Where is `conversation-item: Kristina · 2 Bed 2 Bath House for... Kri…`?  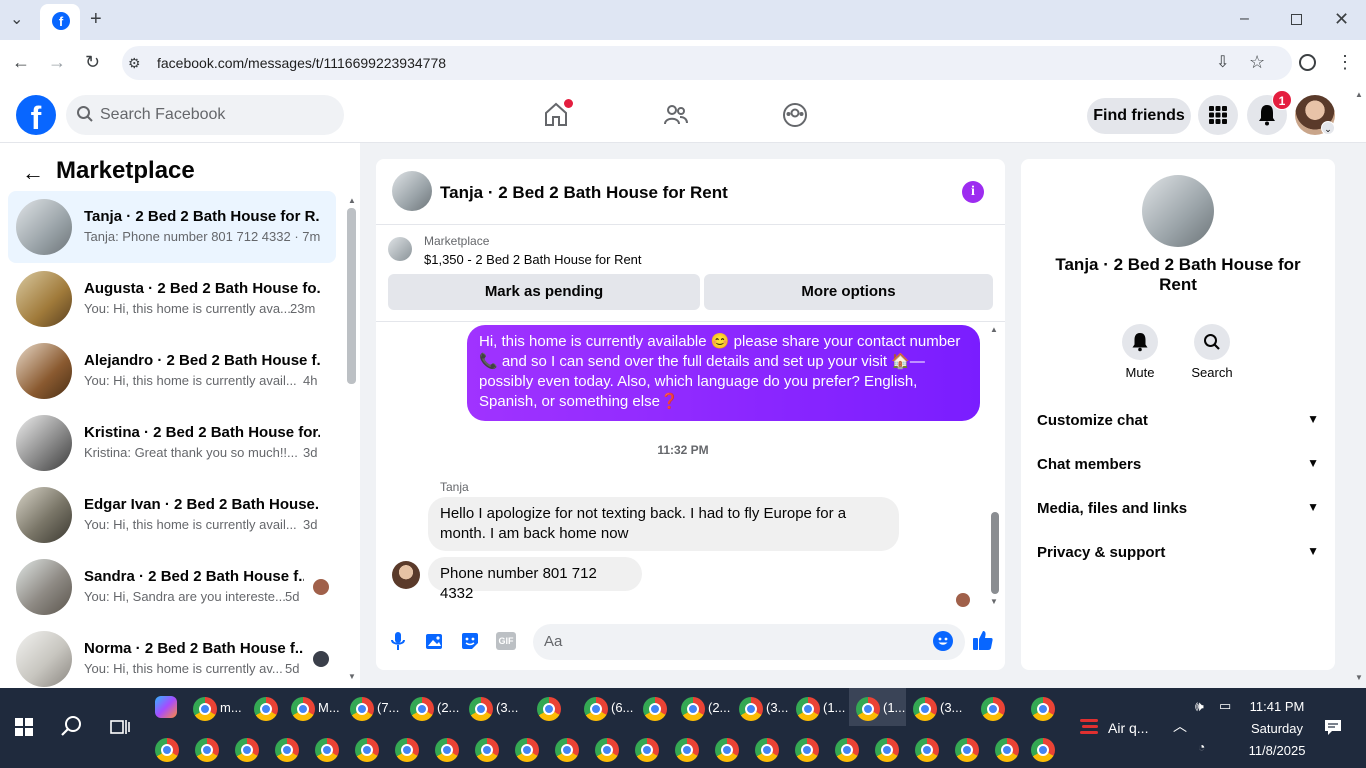
conversation-item: Kristina · 2 Bed 2 Bath House for... Kri… is located at coordinates (172, 443).